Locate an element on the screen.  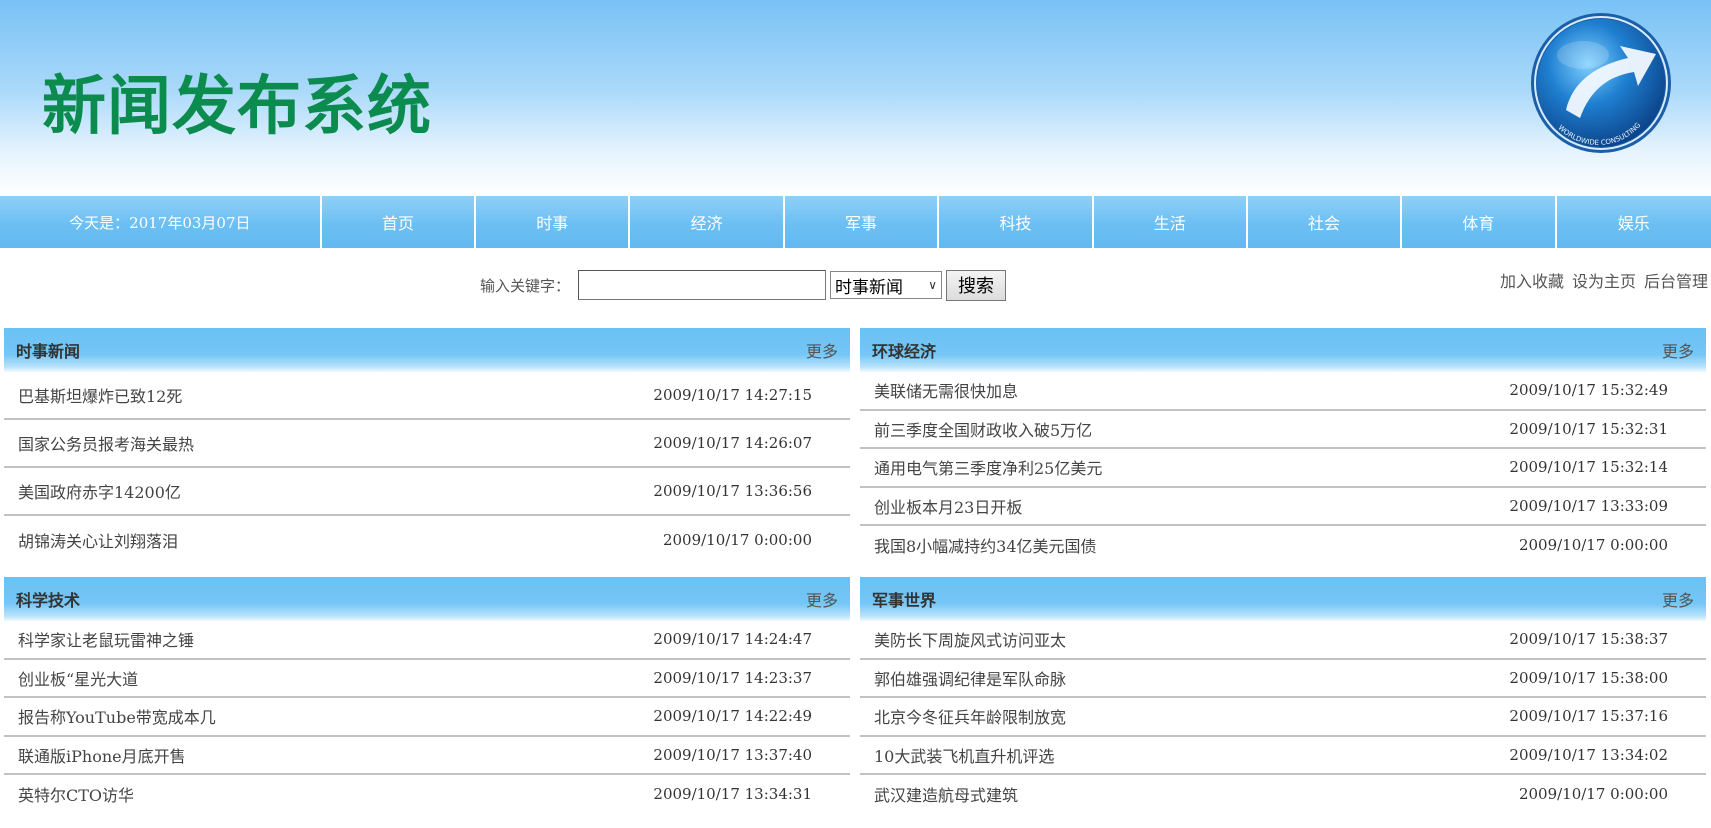
news-title-link: 国家公务员报考海关最热 is located at coordinates (106, 443).